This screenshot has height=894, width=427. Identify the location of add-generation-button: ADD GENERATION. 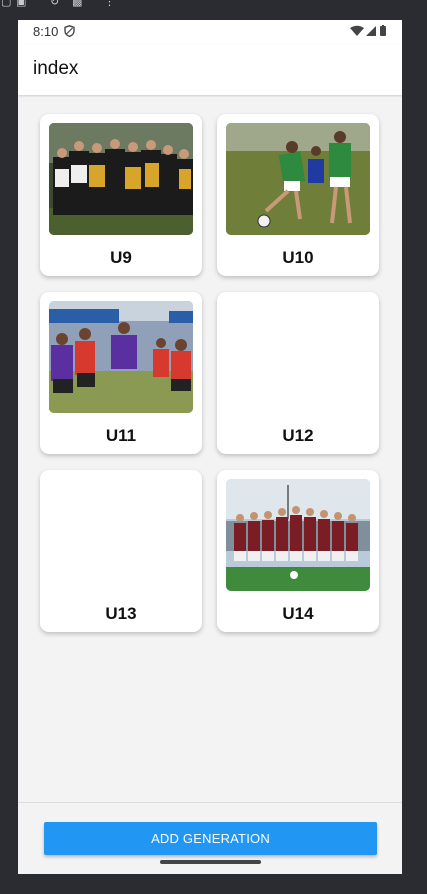
(210, 838).